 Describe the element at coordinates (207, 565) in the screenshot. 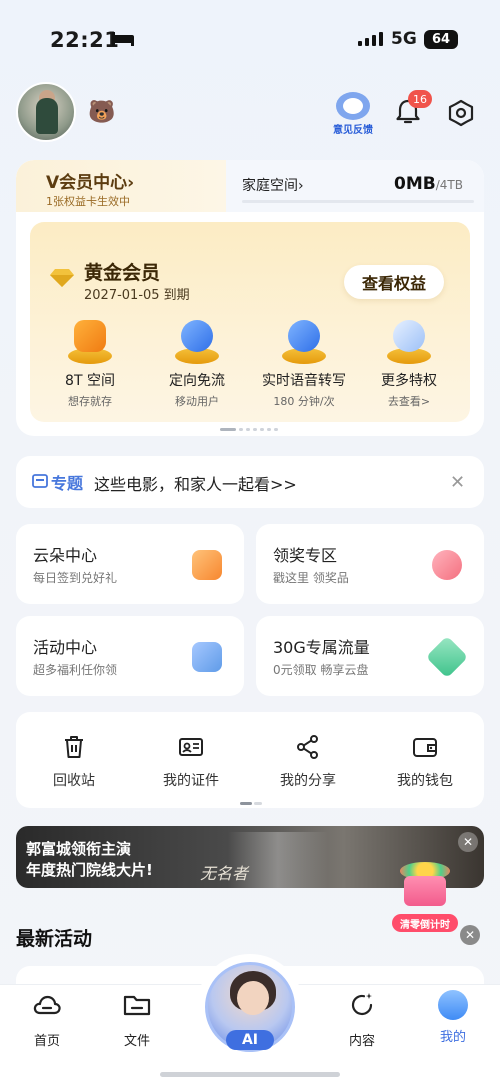

I see `calendar-check-icon` at that location.